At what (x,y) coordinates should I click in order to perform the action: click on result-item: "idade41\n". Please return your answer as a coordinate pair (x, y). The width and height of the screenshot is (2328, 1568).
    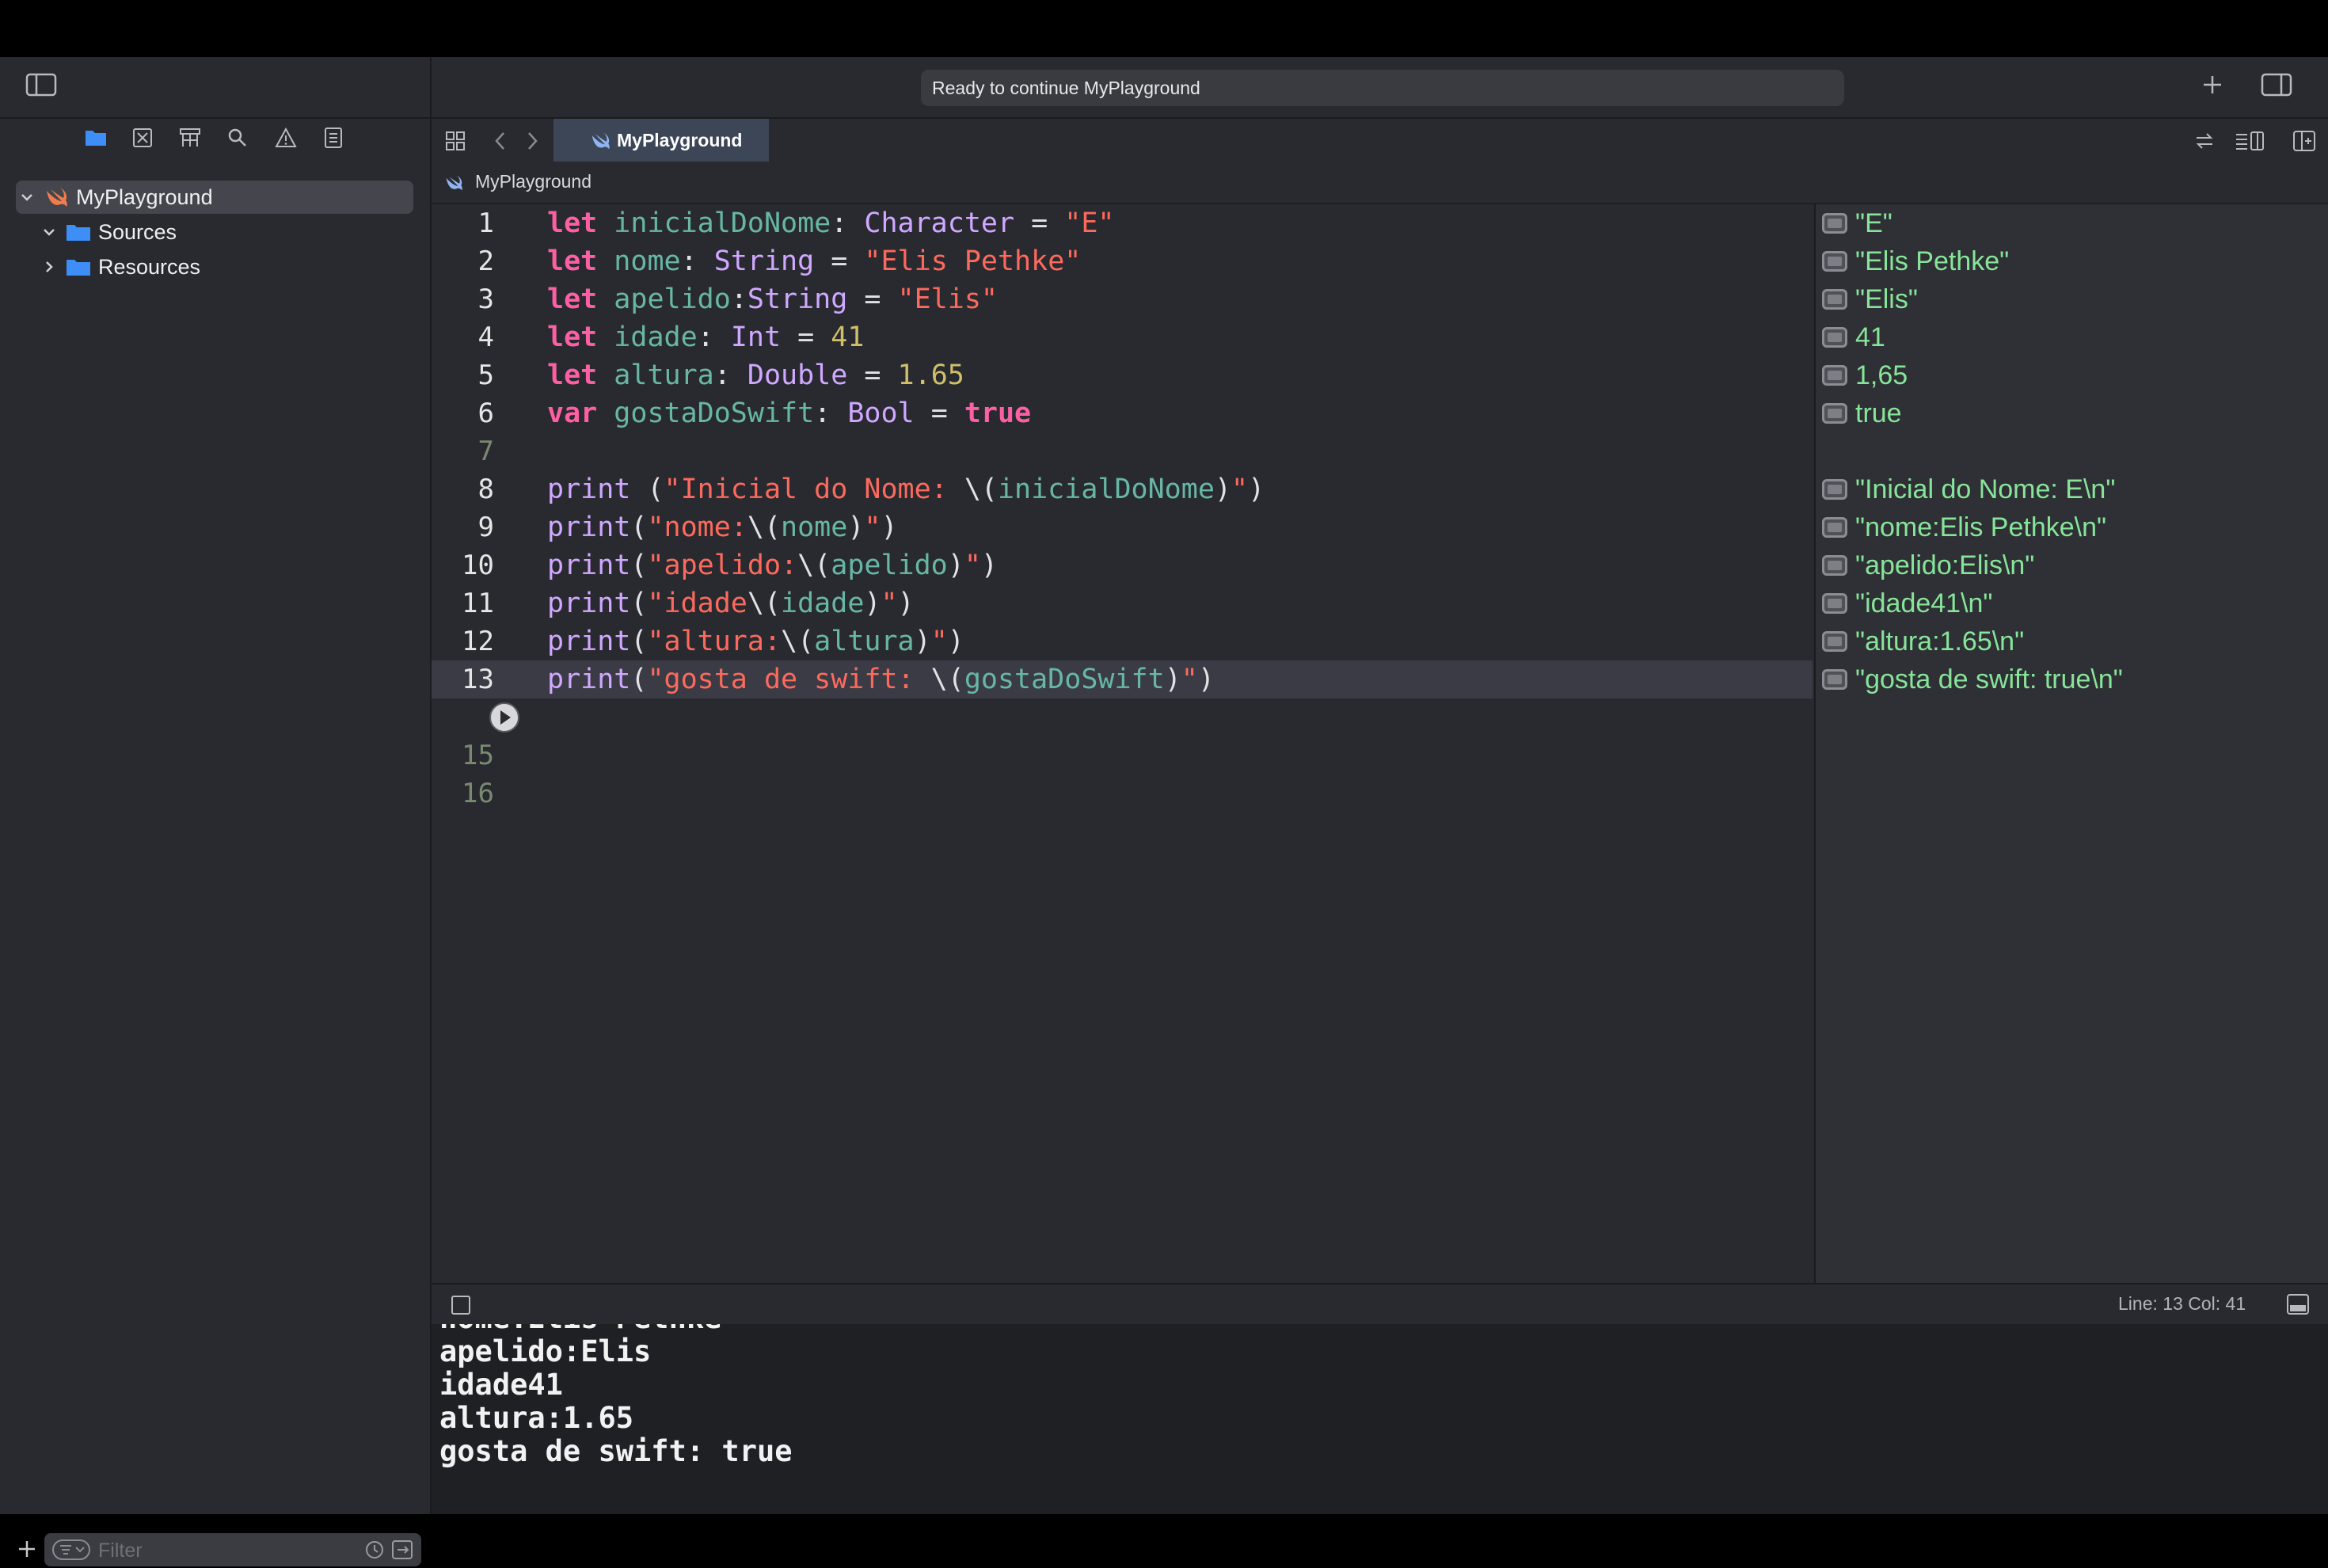
    Looking at the image, I should click on (1907, 603).